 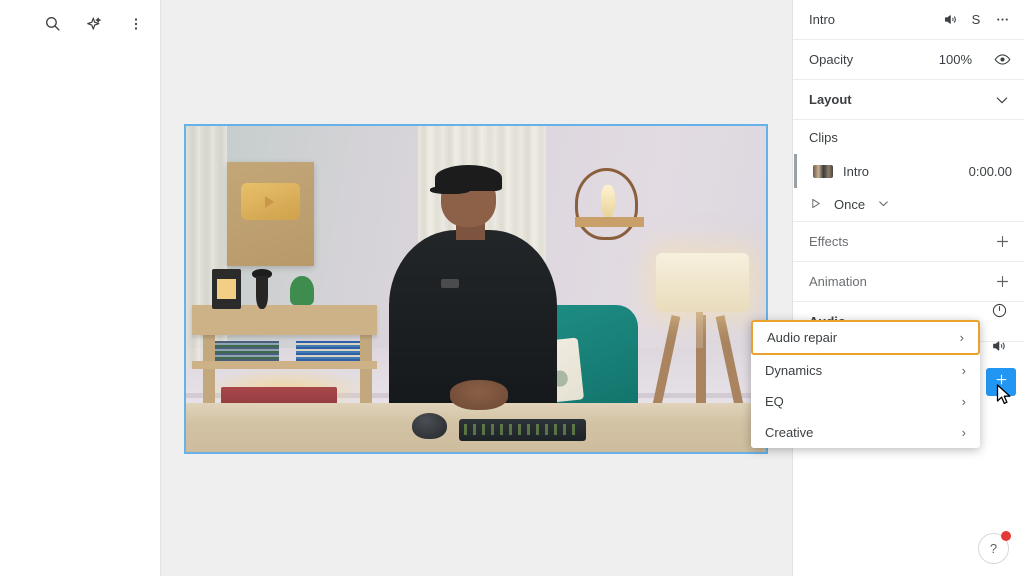 I want to click on effects-label: Effects, so click(x=829, y=241).